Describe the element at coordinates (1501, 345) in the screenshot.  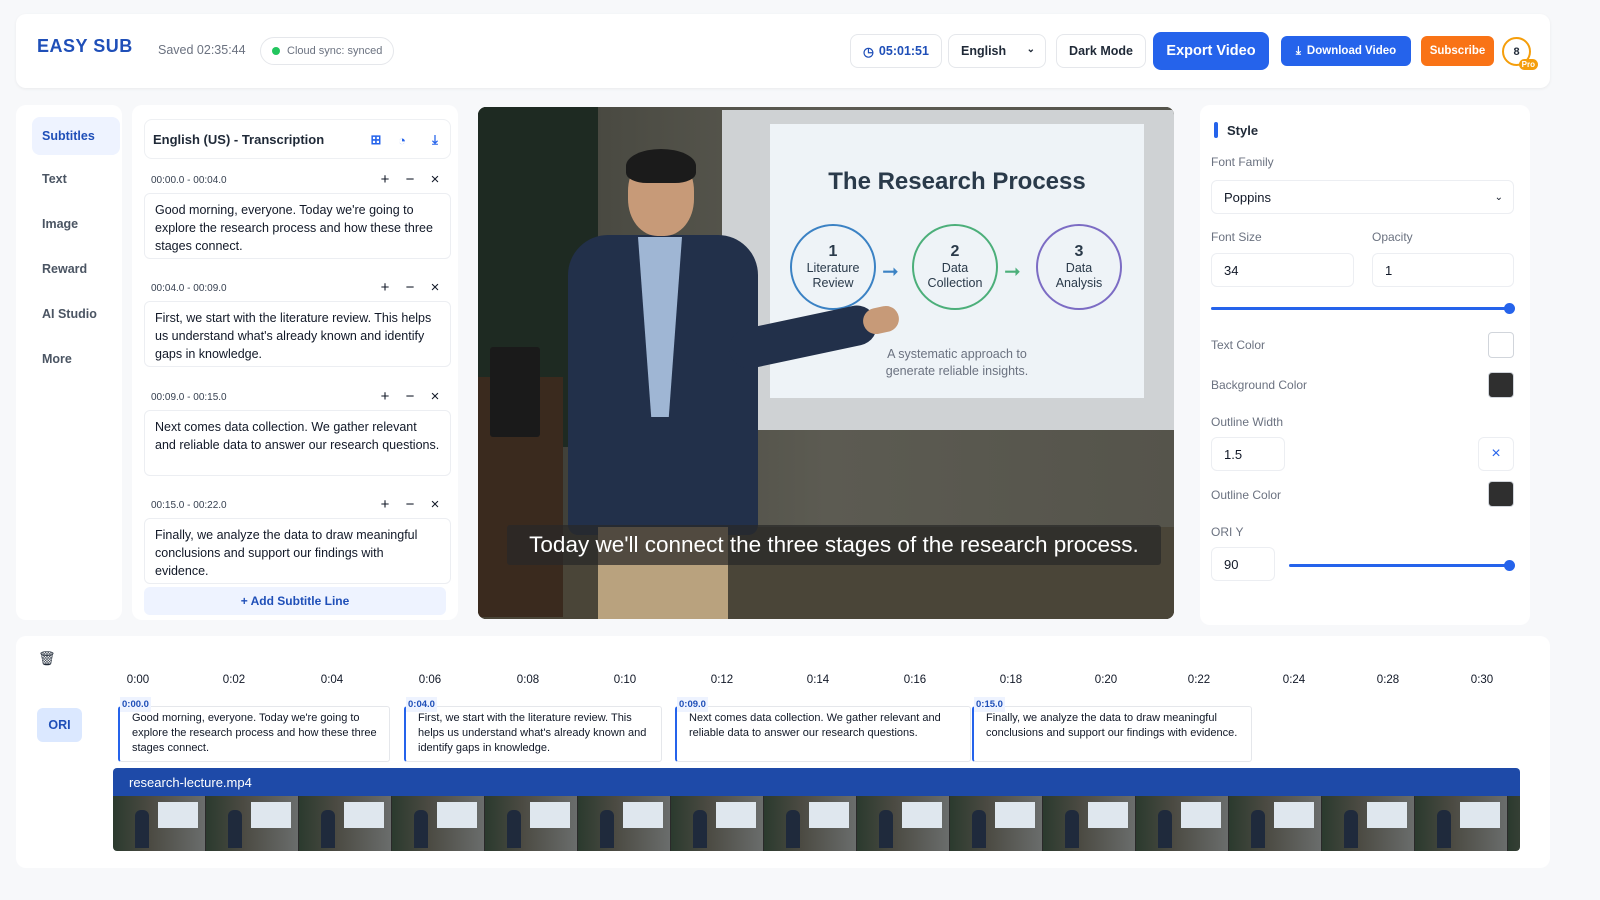
I see `text-color-swatch` at that location.